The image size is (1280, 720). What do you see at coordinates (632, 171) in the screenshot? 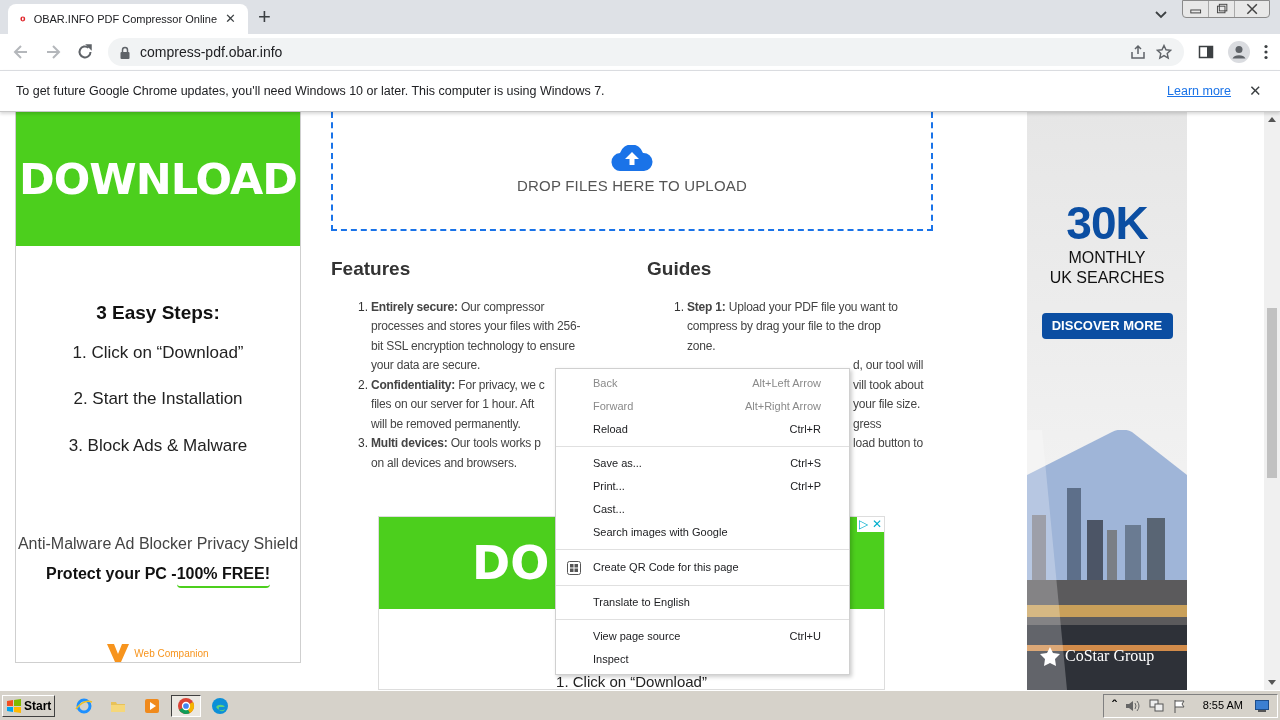
I see `drop-zone: DROP FILES HERE TO UPLOAD` at bounding box center [632, 171].